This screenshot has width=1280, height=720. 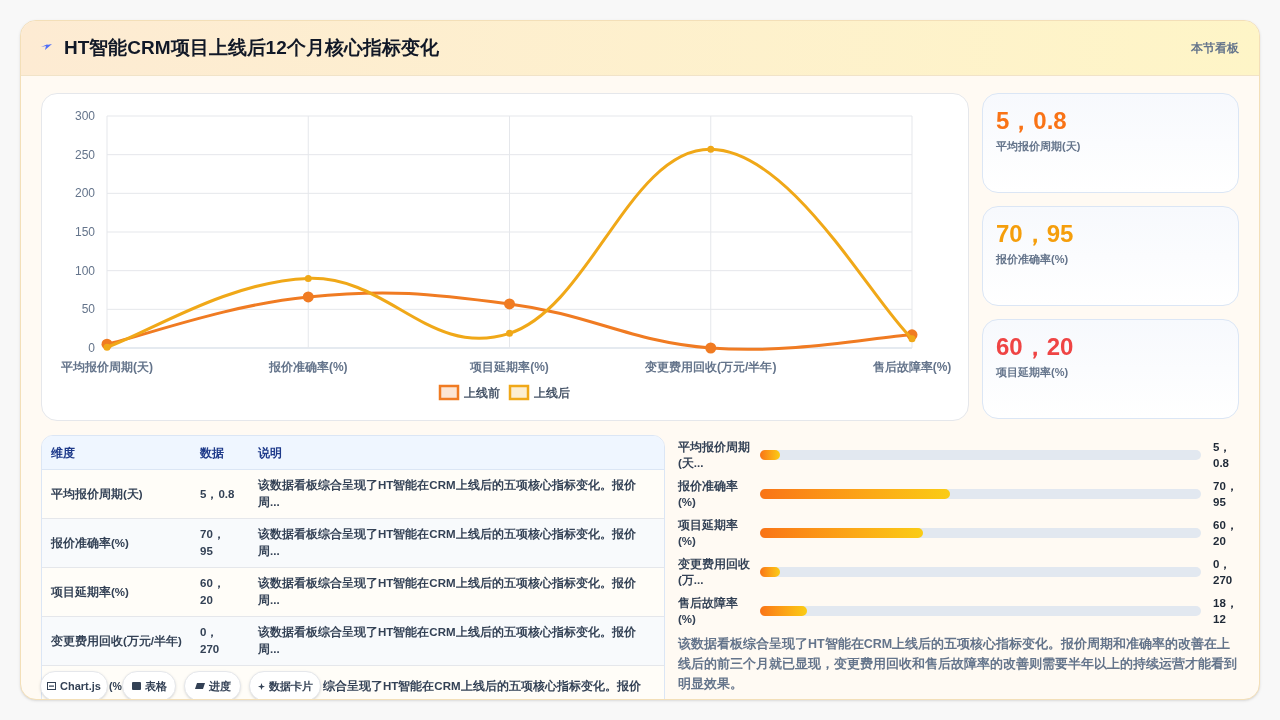 What do you see at coordinates (107, 367) in the screenshot?
I see `x-tick-label: 平均报价周期(天)` at bounding box center [107, 367].